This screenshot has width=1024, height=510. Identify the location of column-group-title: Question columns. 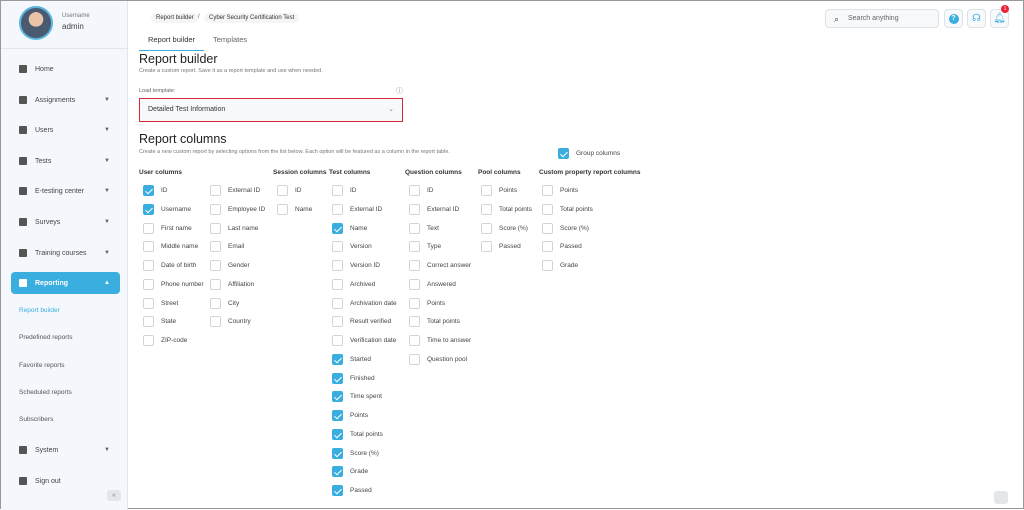
(433, 172).